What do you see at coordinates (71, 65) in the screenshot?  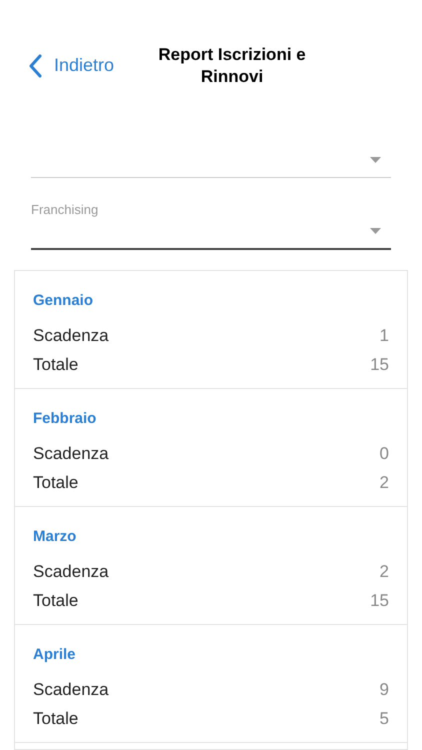 I see `back-button: Indietro` at bounding box center [71, 65].